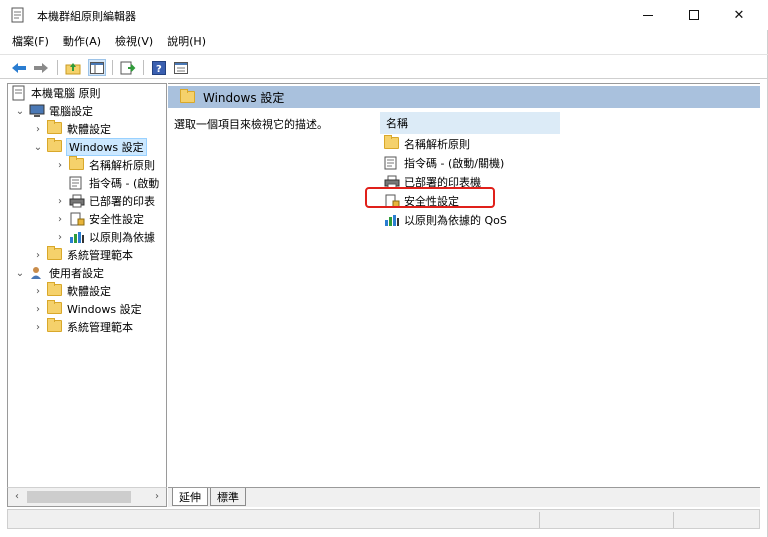 This screenshot has height=537, width=768. I want to click on tab-extended: 延伸, so click(190, 497).